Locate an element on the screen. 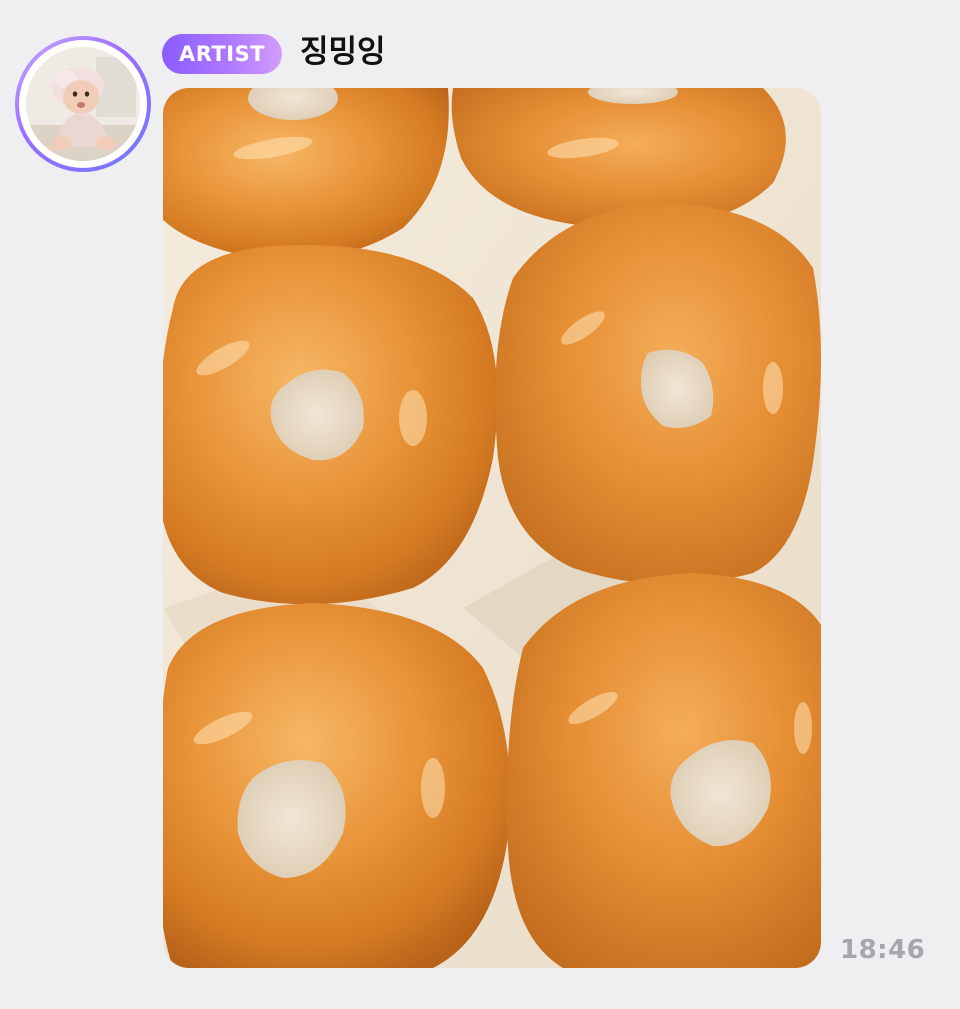  avatar-frame is located at coordinates (83, 104).